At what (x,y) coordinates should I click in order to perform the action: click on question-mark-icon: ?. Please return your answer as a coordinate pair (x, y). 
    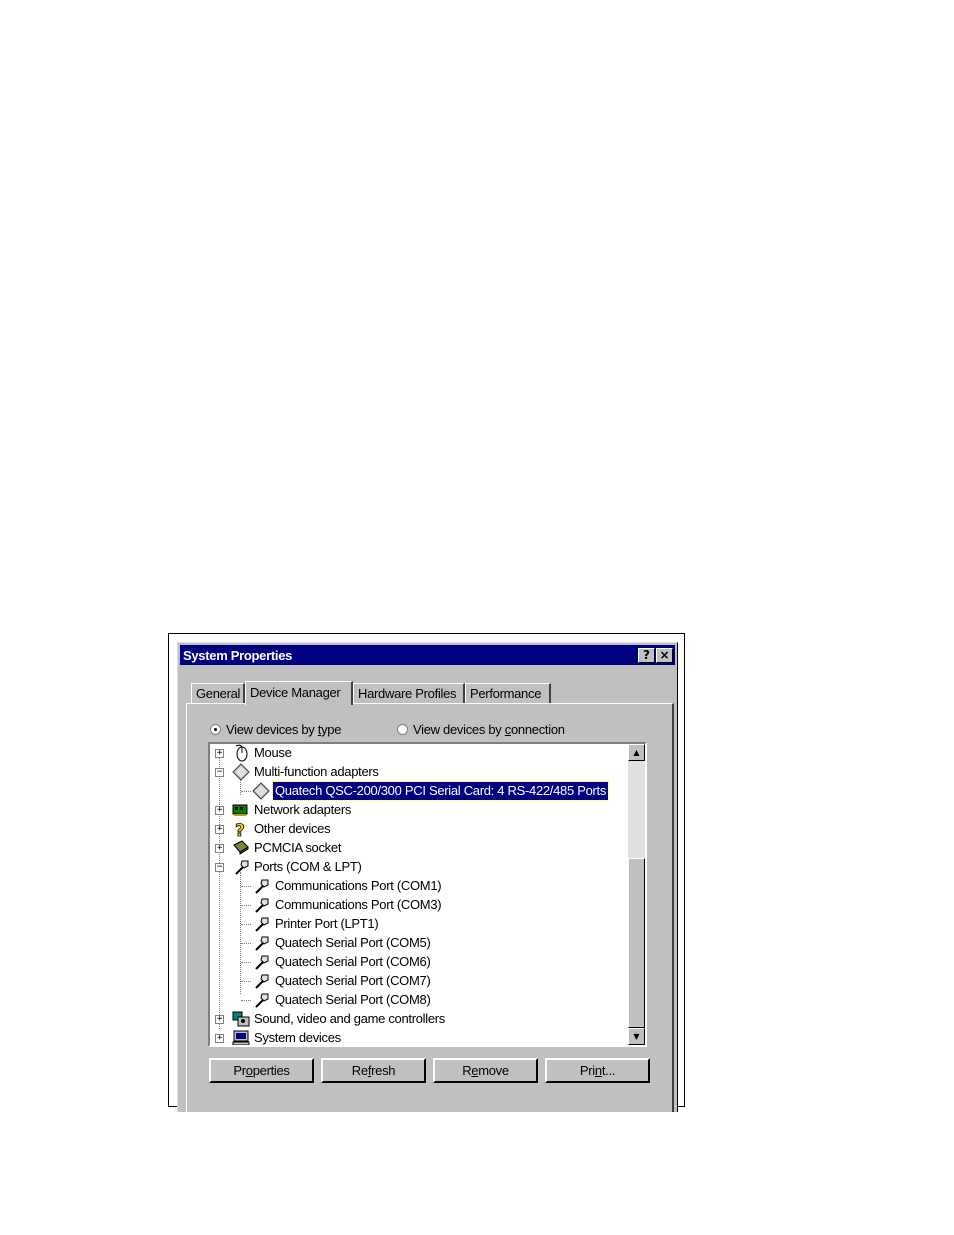
    Looking at the image, I should click on (240, 829).